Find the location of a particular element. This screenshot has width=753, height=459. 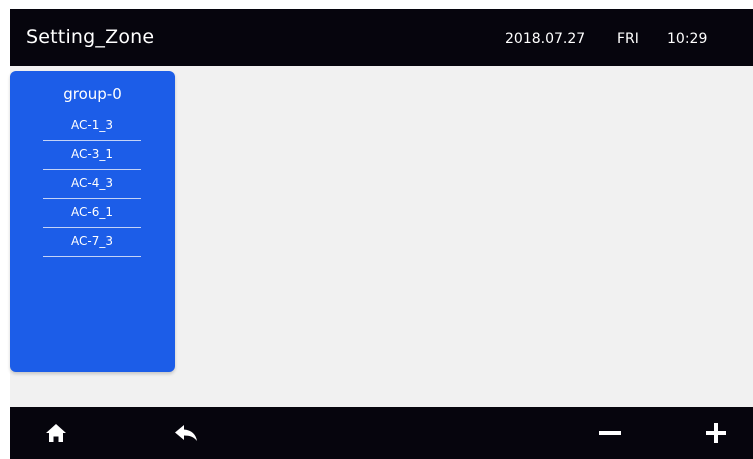

ac-unit-list: AC-1_3 AC-3_1 AC-4_3 AC-6_1 AC-7_3 is located at coordinates (92, 184).